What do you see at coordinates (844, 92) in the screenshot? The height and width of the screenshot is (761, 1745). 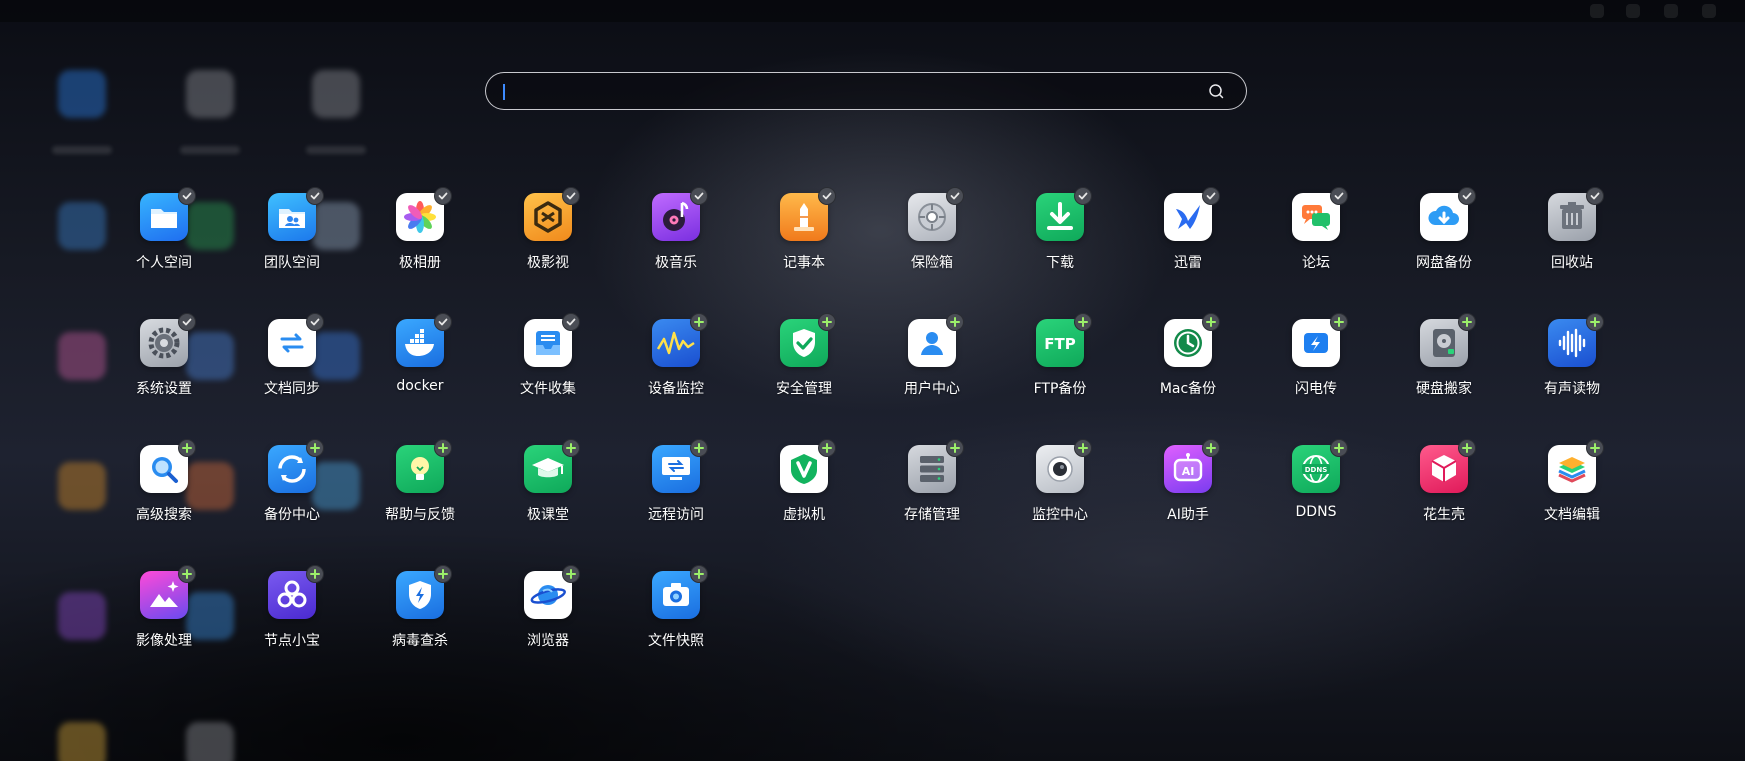 I see `search-input` at bounding box center [844, 92].